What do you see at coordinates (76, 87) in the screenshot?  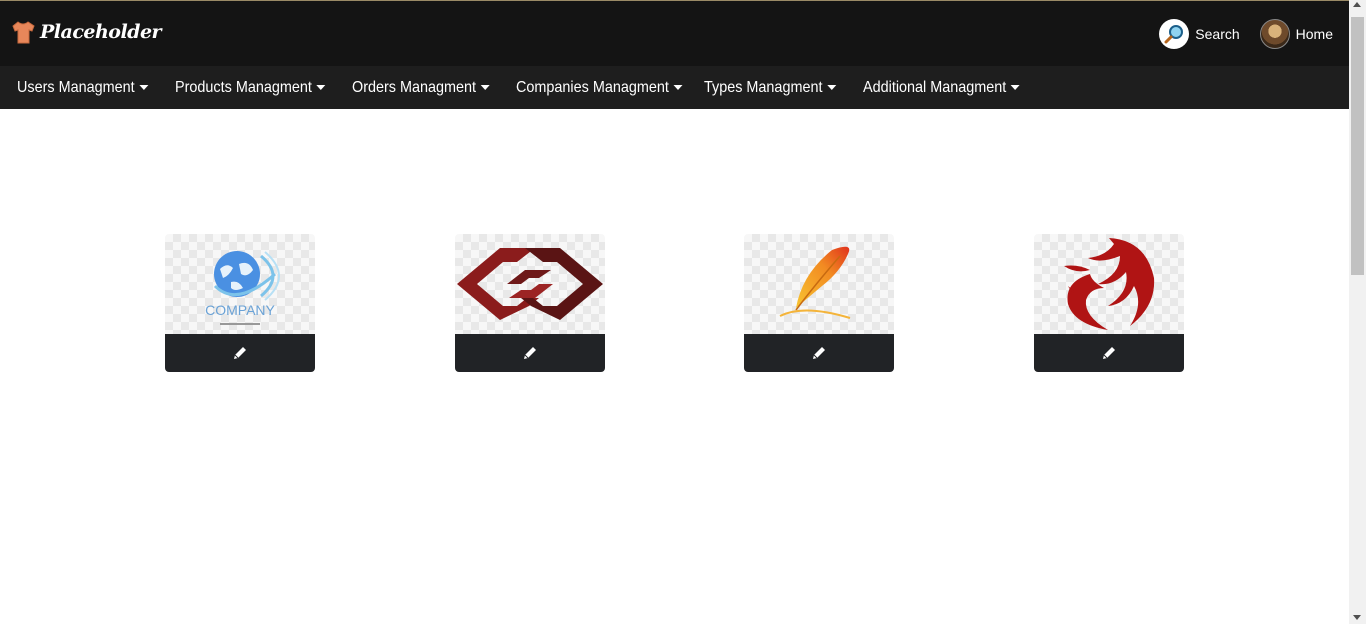 I see `nav-label: Users Managment` at bounding box center [76, 87].